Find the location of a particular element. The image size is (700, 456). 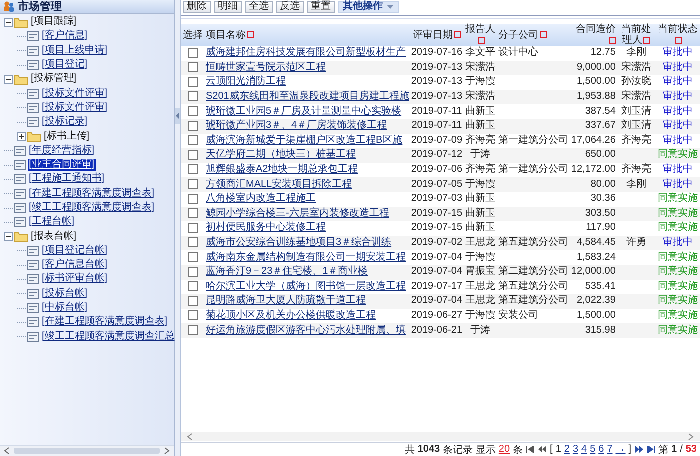

project-link: S201威东线田和至温泉段改建项目房建工程施 is located at coordinates (308, 96).